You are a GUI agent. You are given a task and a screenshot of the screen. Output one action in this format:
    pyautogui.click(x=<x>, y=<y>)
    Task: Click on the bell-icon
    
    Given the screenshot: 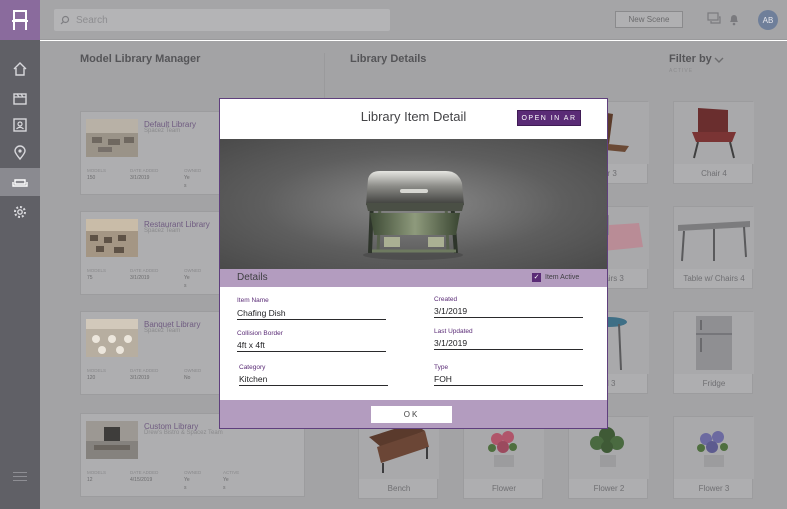 What is the action you would take?
    pyautogui.click(x=734, y=19)
    